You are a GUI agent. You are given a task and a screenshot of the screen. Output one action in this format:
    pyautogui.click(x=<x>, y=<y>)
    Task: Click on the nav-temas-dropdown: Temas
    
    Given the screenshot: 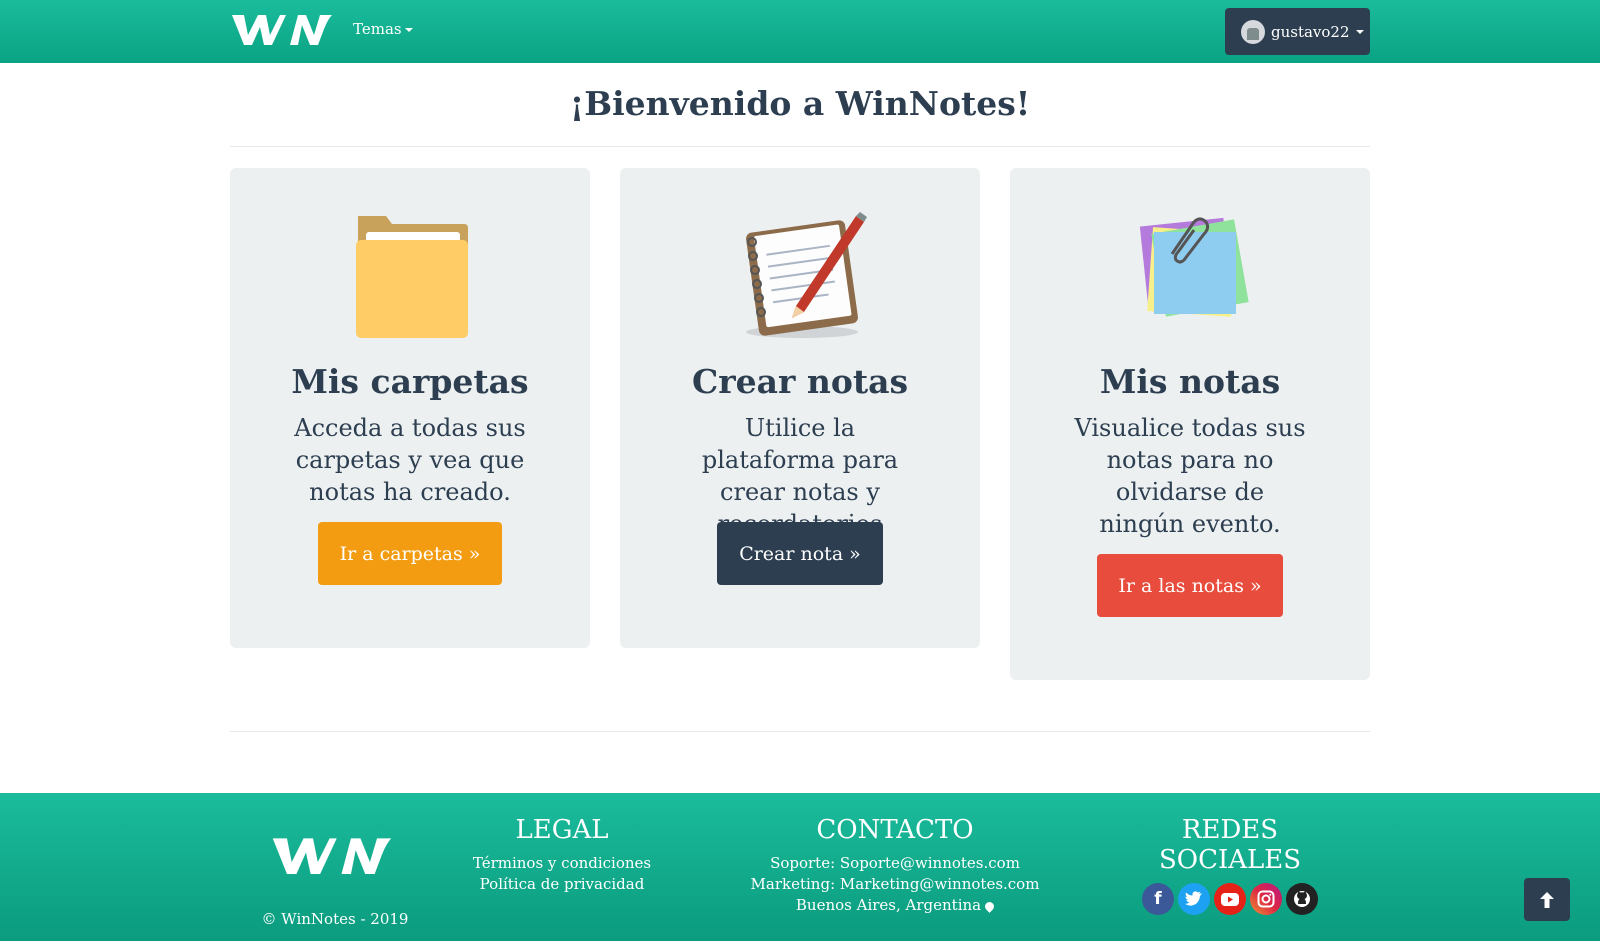 What is the action you would take?
    pyautogui.click(x=383, y=29)
    